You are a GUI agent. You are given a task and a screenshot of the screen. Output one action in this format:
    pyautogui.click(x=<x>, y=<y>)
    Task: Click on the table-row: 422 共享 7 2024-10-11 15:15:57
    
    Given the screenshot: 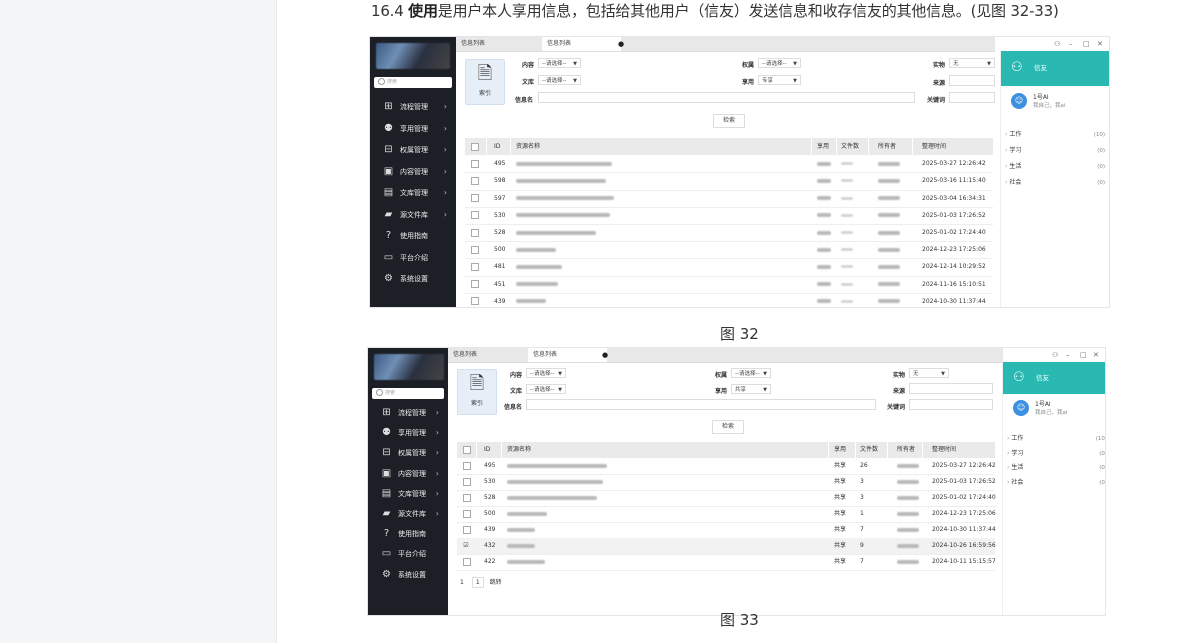 What is the action you would take?
    pyautogui.click(x=726, y=562)
    